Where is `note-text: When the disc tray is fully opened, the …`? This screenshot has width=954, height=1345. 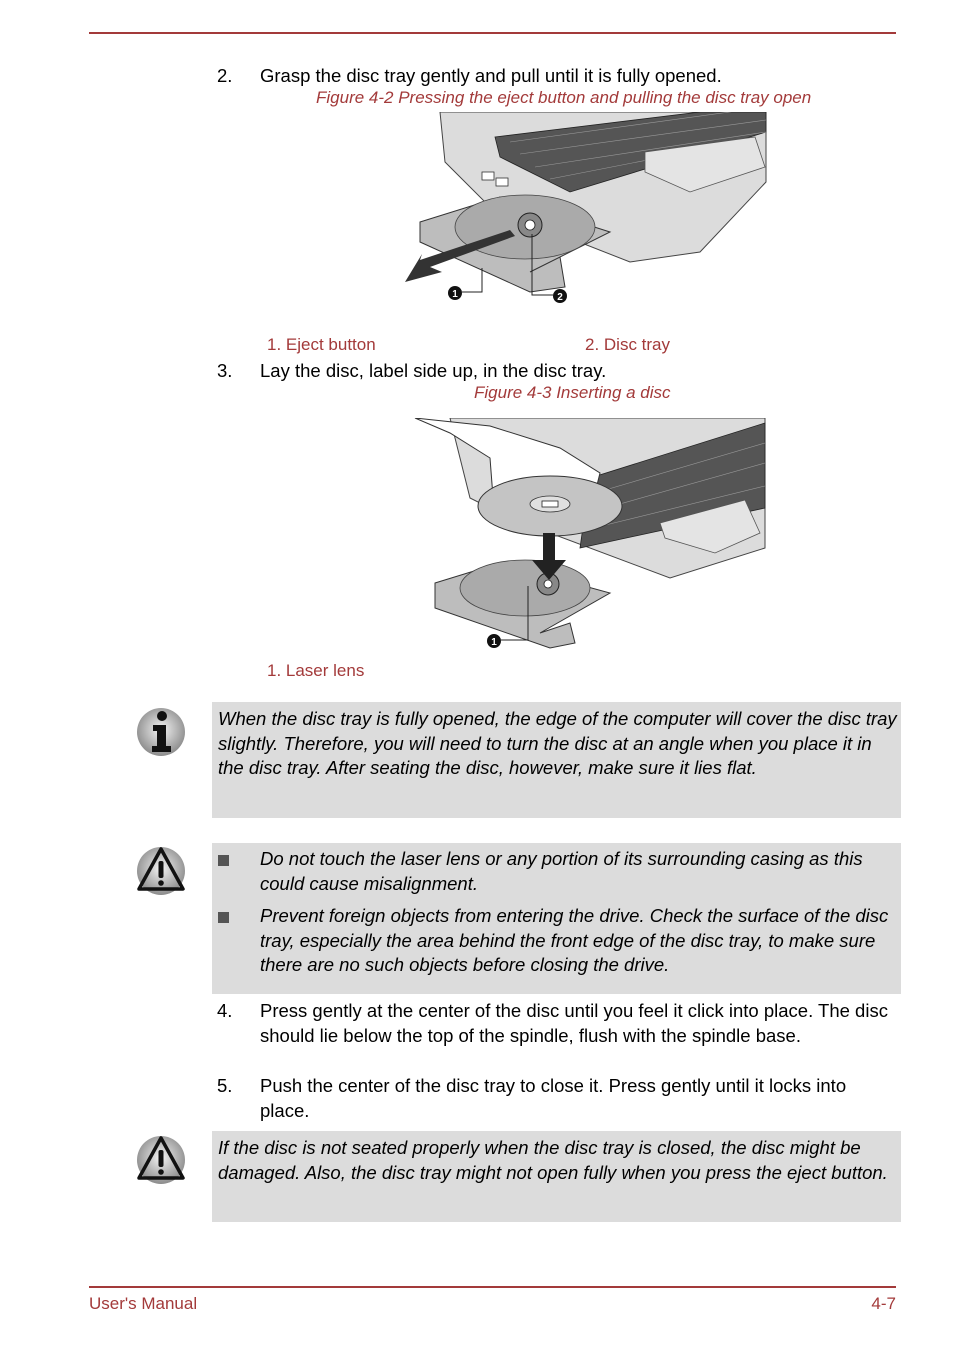
note-text: When the disc tray is fully opened, the … is located at coordinates (557, 743).